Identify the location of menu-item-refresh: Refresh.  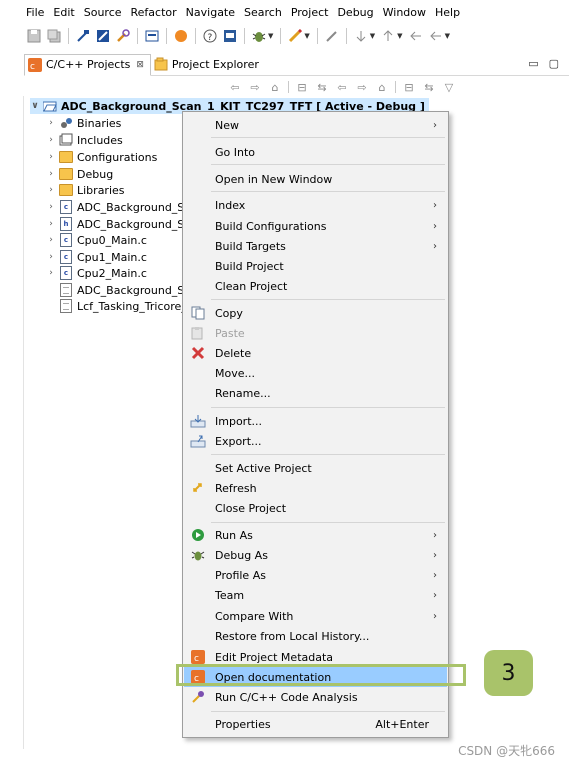
(315, 488).